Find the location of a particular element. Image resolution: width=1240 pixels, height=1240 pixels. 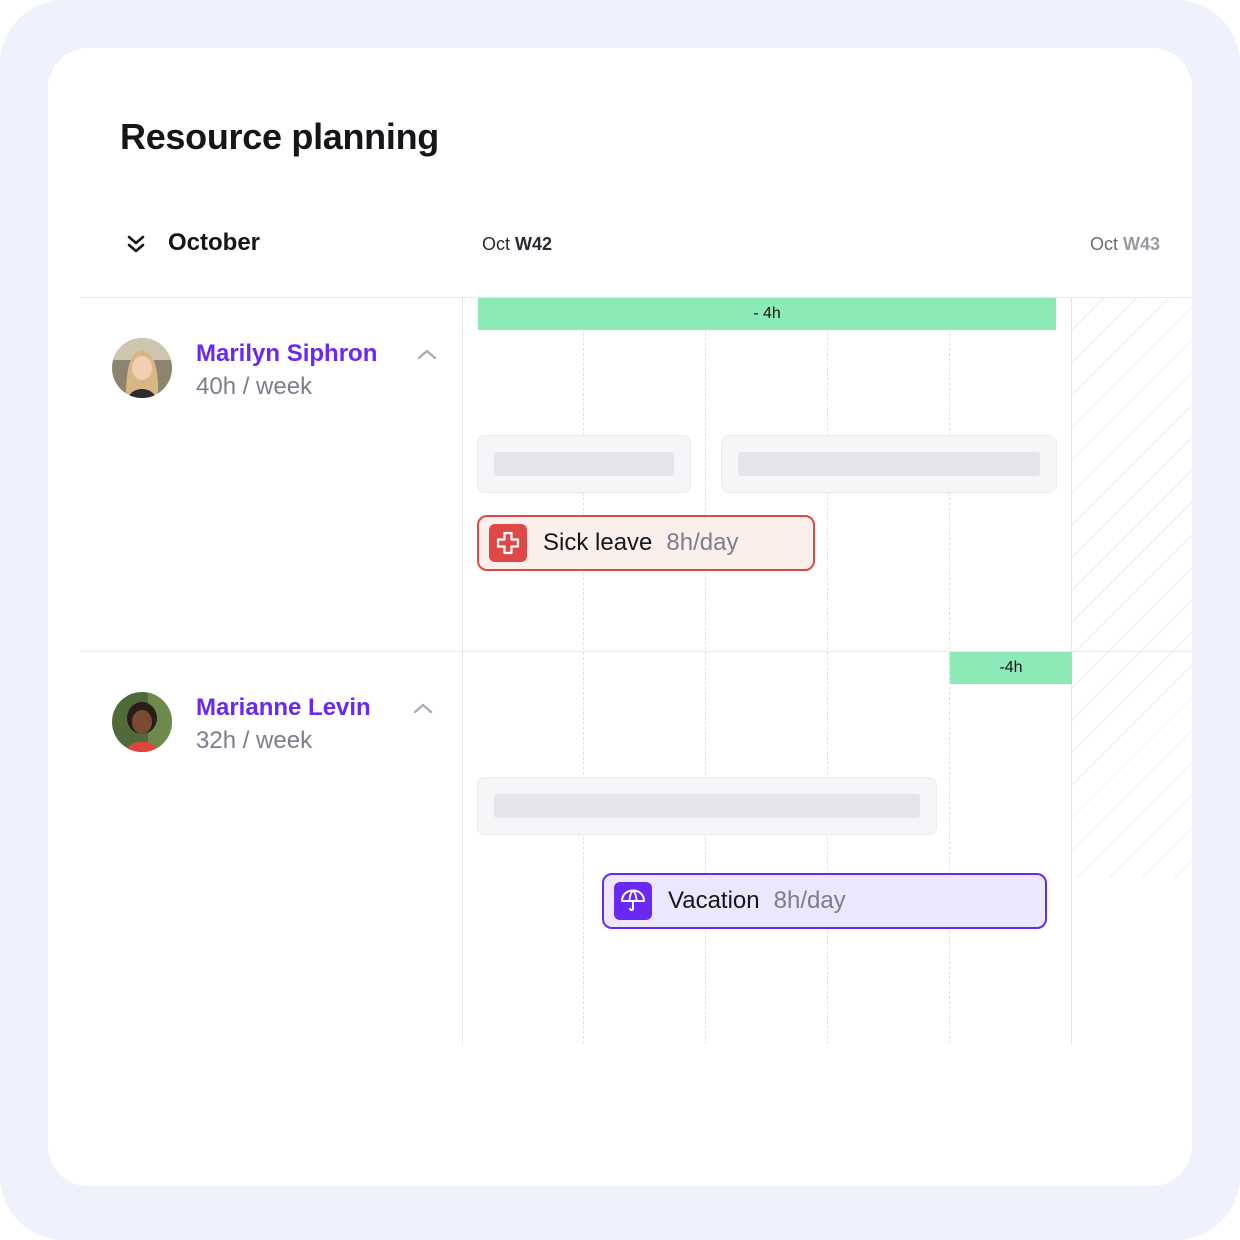

week-header-w43: Oct W43 is located at coordinates (1125, 244).